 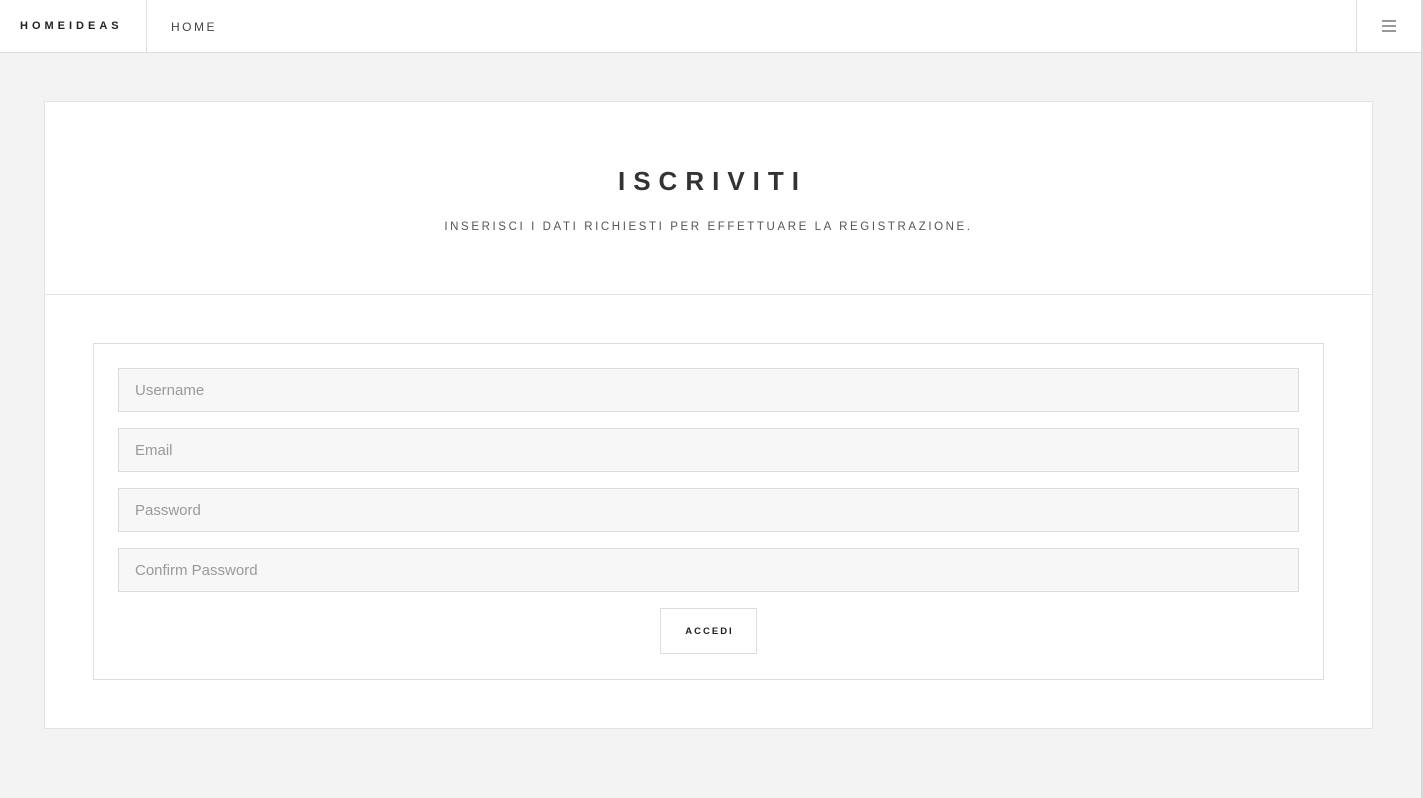 I want to click on confirm-password-input, so click(x=708, y=570).